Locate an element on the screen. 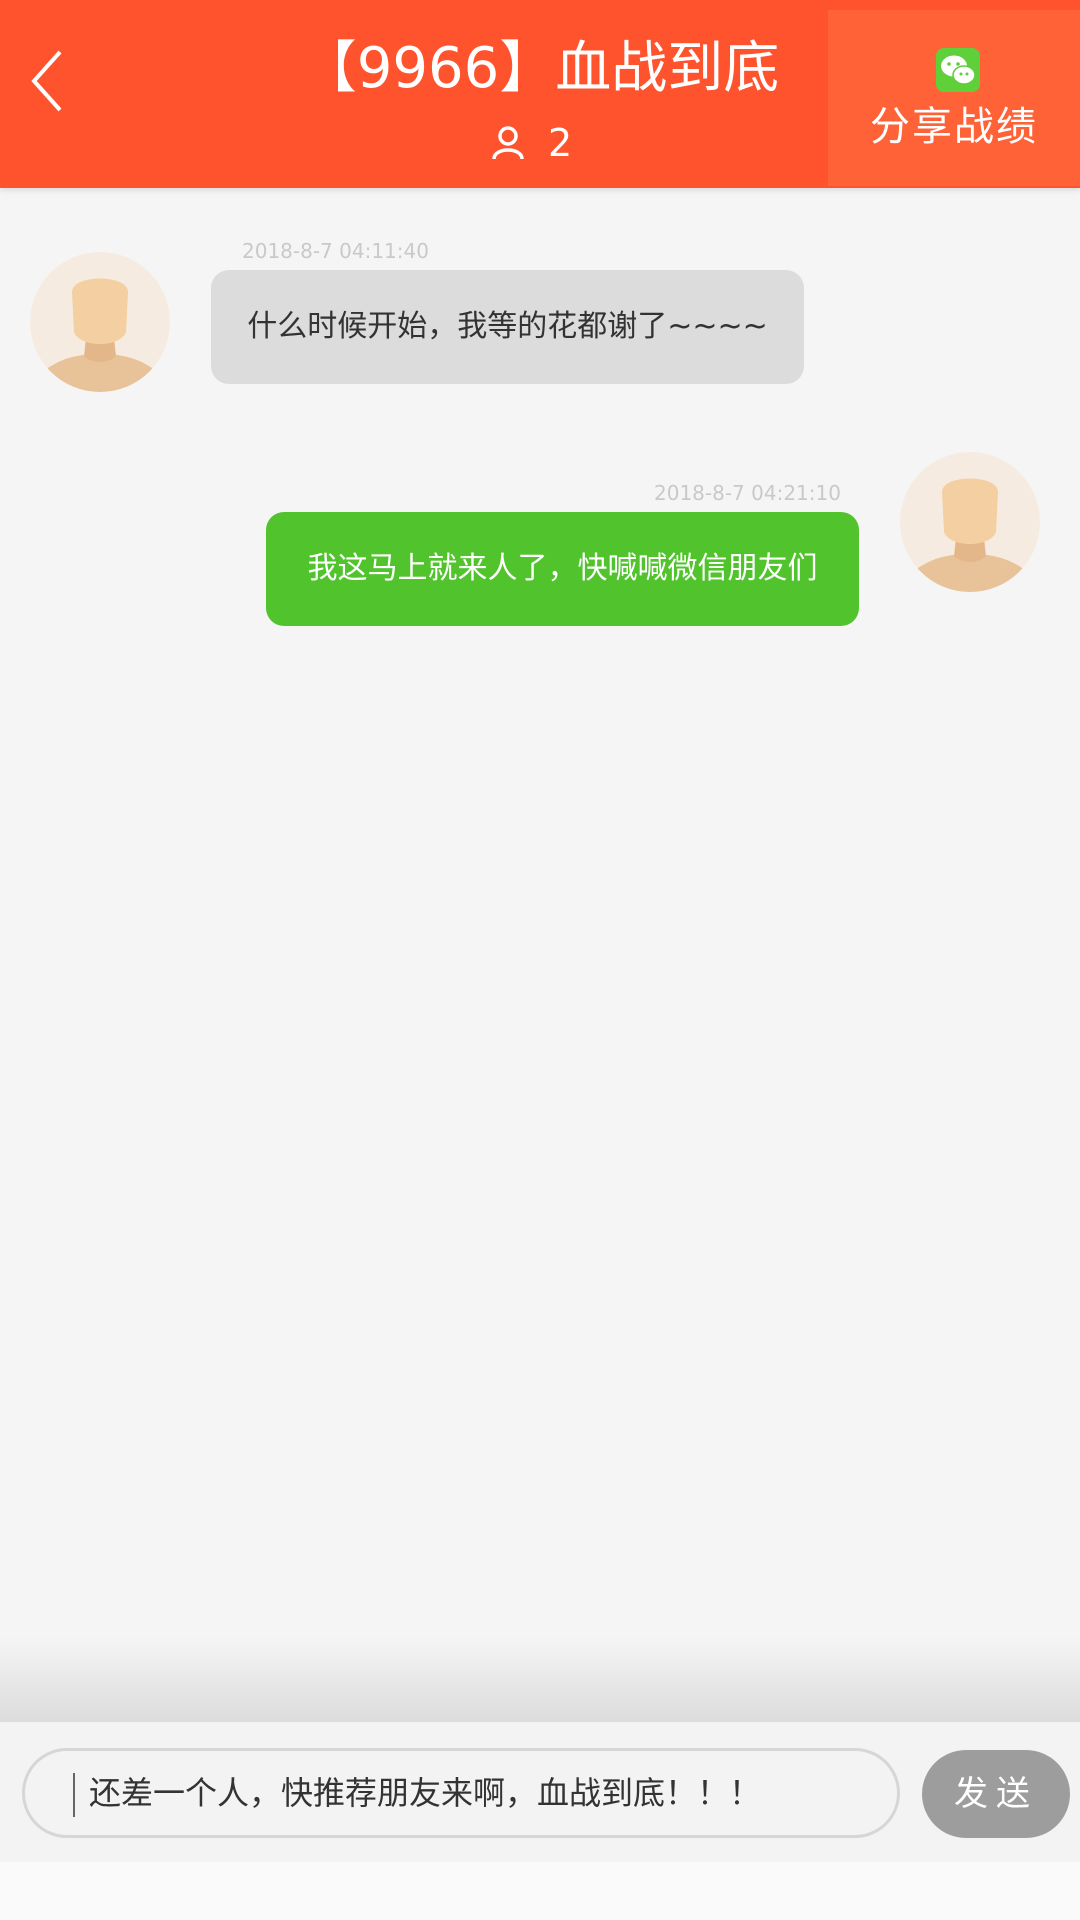 The width and height of the screenshot is (1080, 1920). chat-header: 【9966】血战到底 2 分享战绩 is located at coordinates (540, 94).